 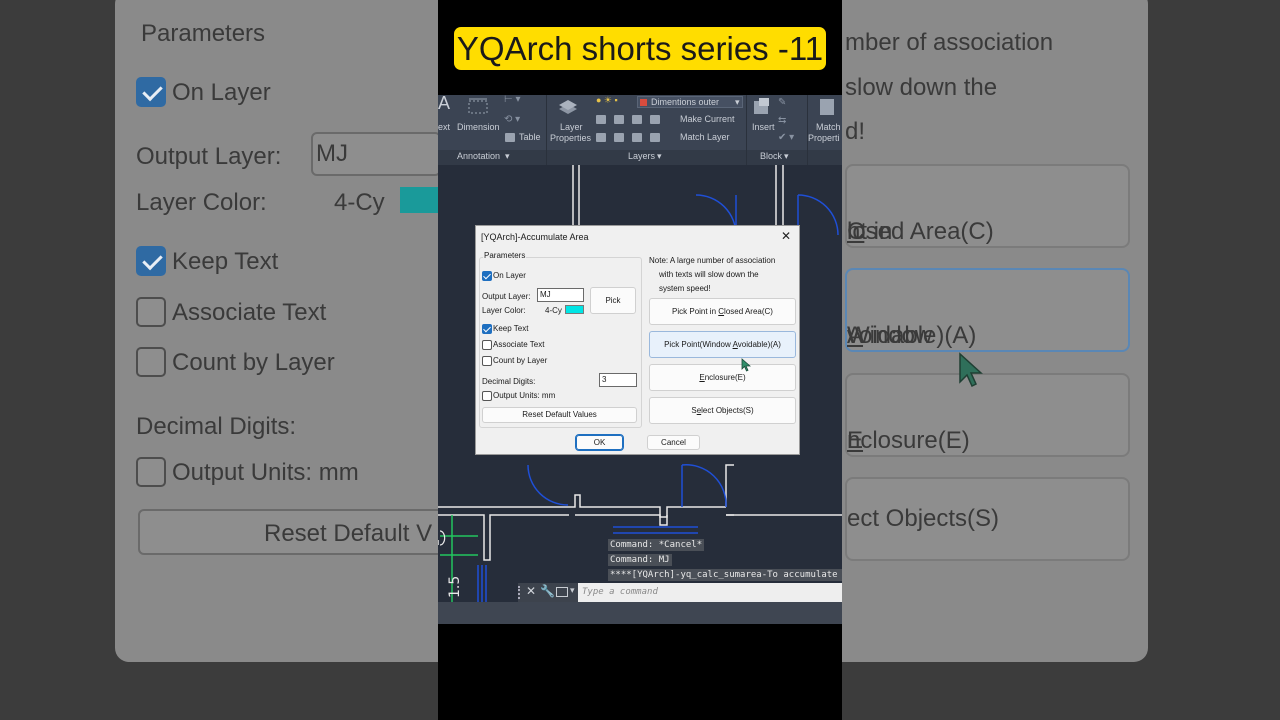 I want to click on bg-enclosure-button: Enclosure(E), so click(x=987, y=415).